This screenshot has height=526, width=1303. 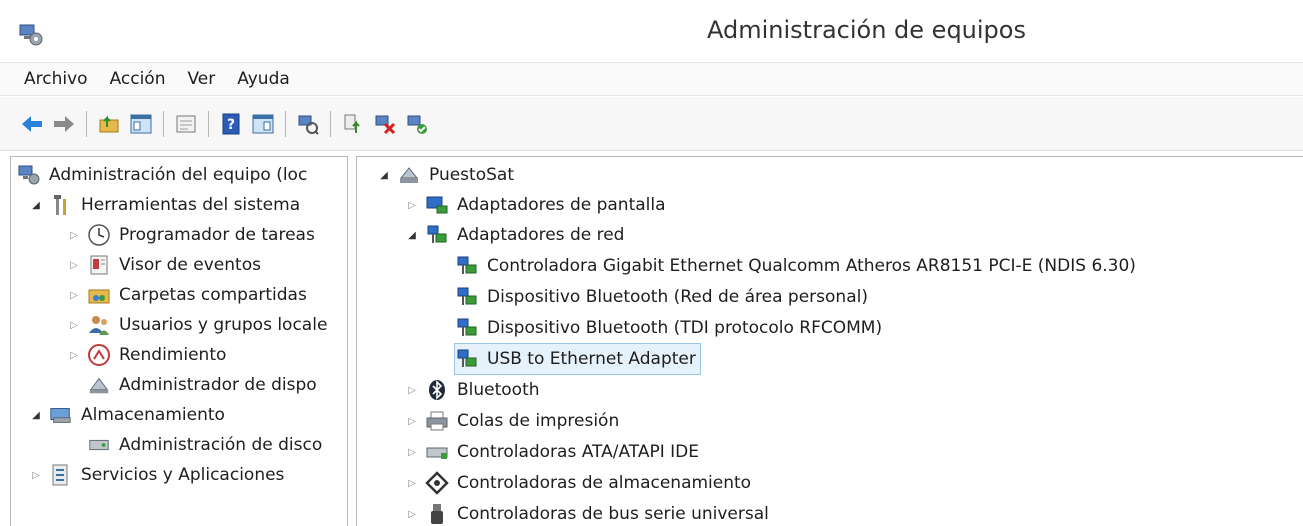 I want to click on tree-item-storage: ◢ Almacenamiento, so click(x=127, y=415).